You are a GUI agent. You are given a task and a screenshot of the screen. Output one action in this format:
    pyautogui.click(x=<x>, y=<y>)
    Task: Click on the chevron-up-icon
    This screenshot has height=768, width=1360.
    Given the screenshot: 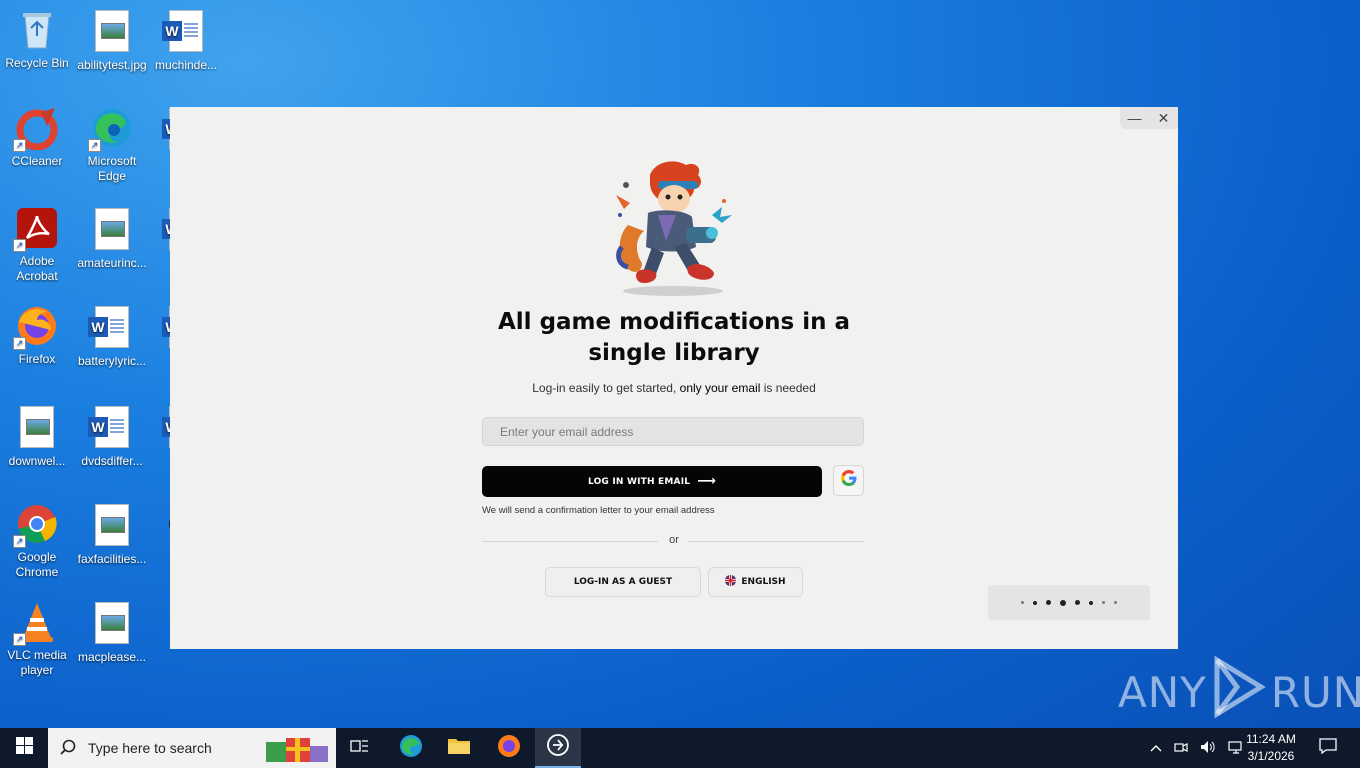 What is the action you would take?
    pyautogui.click(x=1156, y=748)
    